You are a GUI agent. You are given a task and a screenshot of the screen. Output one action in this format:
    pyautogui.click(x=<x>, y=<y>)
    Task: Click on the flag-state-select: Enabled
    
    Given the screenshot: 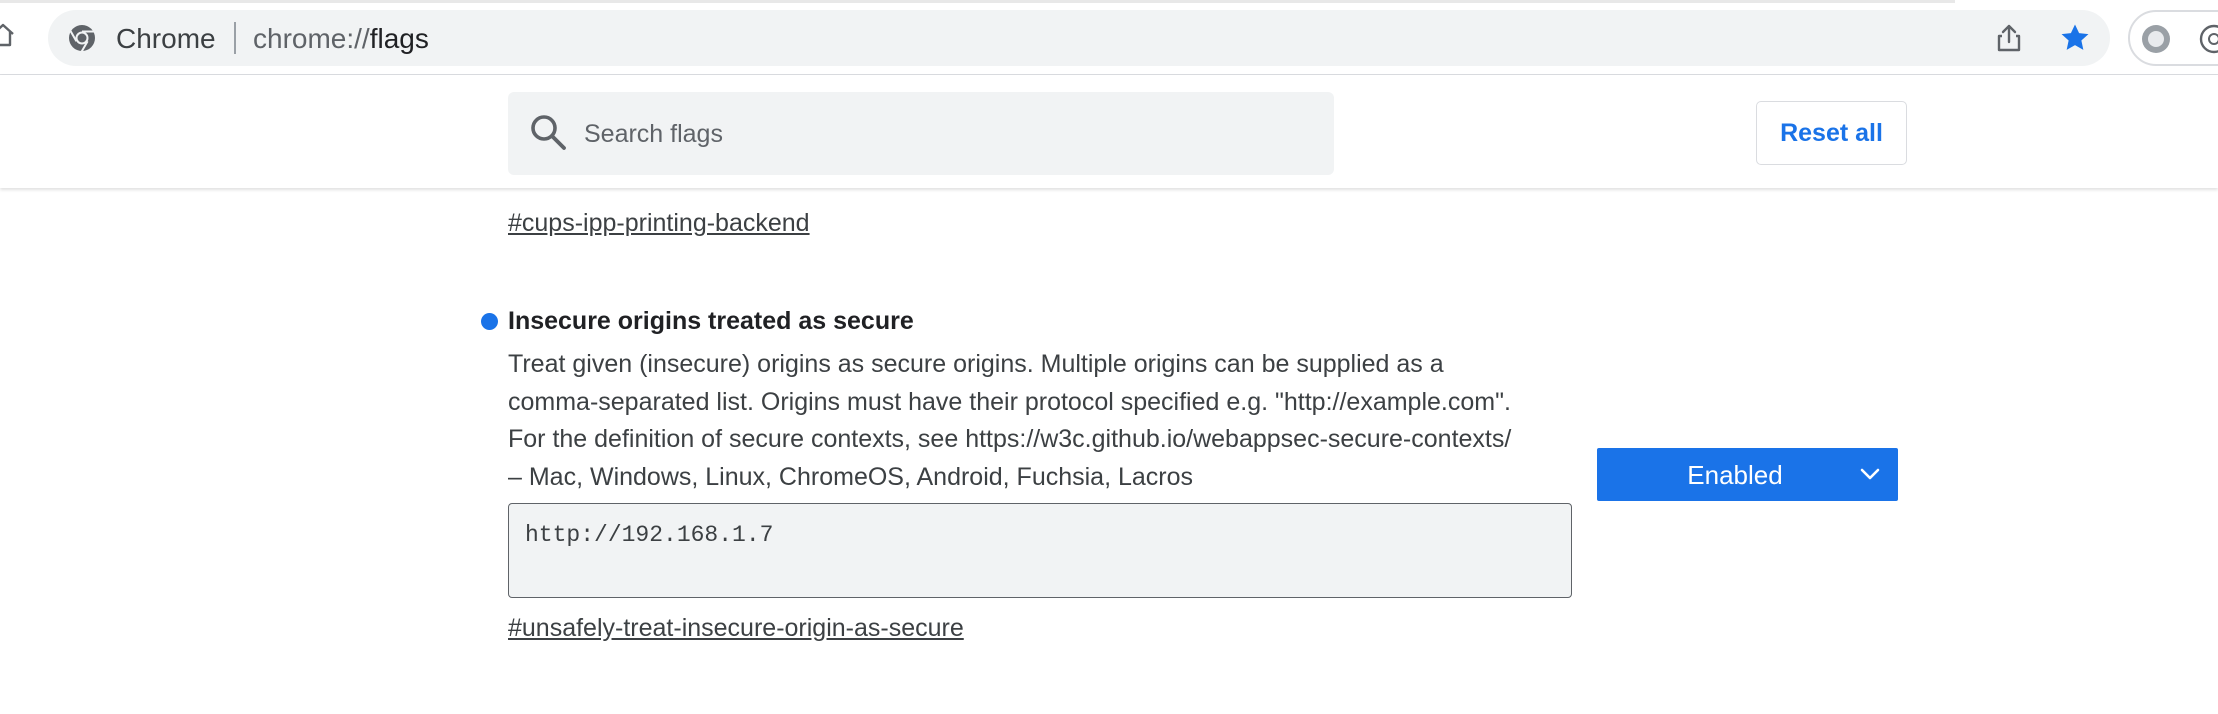 What is the action you would take?
    pyautogui.click(x=1747, y=474)
    